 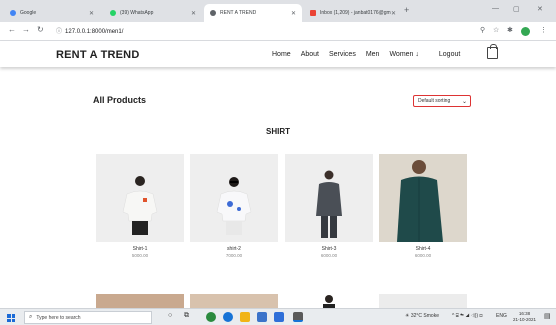 What do you see at coordinates (88, 317) in the screenshot?
I see `taskbar-search-input: ⌕ Type here to search` at bounding box center [88, 317].